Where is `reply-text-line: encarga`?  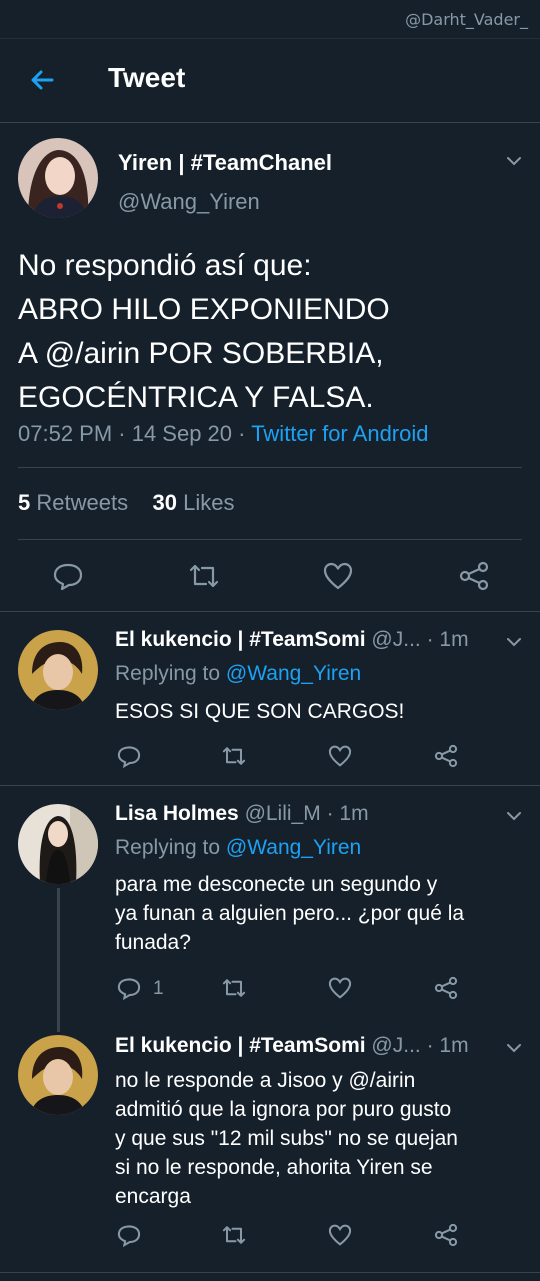 reply-text-line: encarga is located at coordinates (153, 1196).